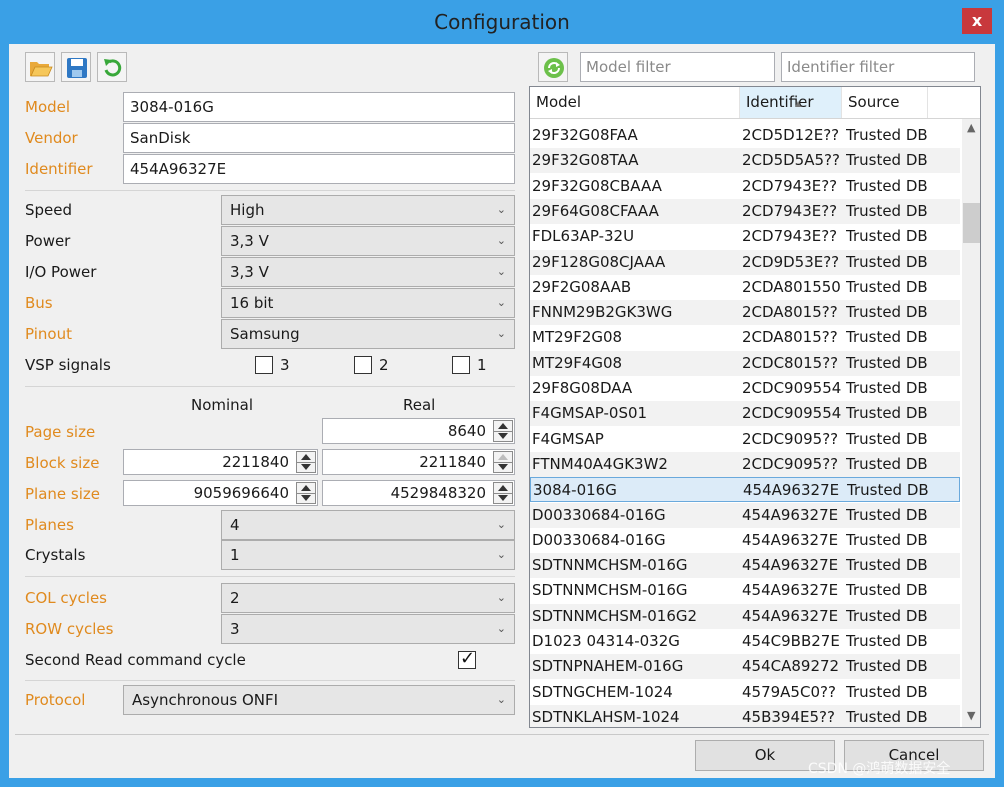 This screenshot has width=1004, height=787. What do you see at coordinates (553, 67) in the screenshot?
I see `refresh-button` at bounding box center [553, 67].